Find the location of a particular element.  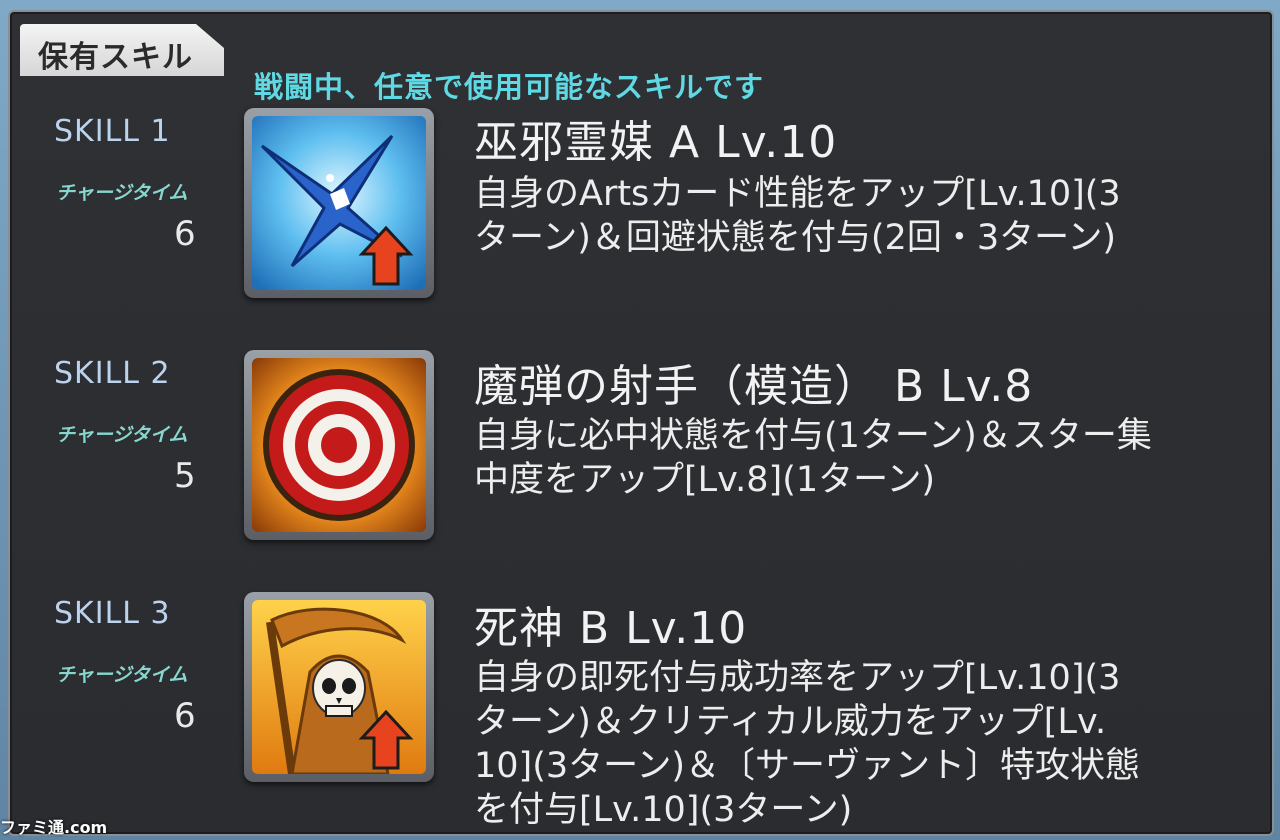

skill-number: SKILL 1 is located at coordinates (112, 131).